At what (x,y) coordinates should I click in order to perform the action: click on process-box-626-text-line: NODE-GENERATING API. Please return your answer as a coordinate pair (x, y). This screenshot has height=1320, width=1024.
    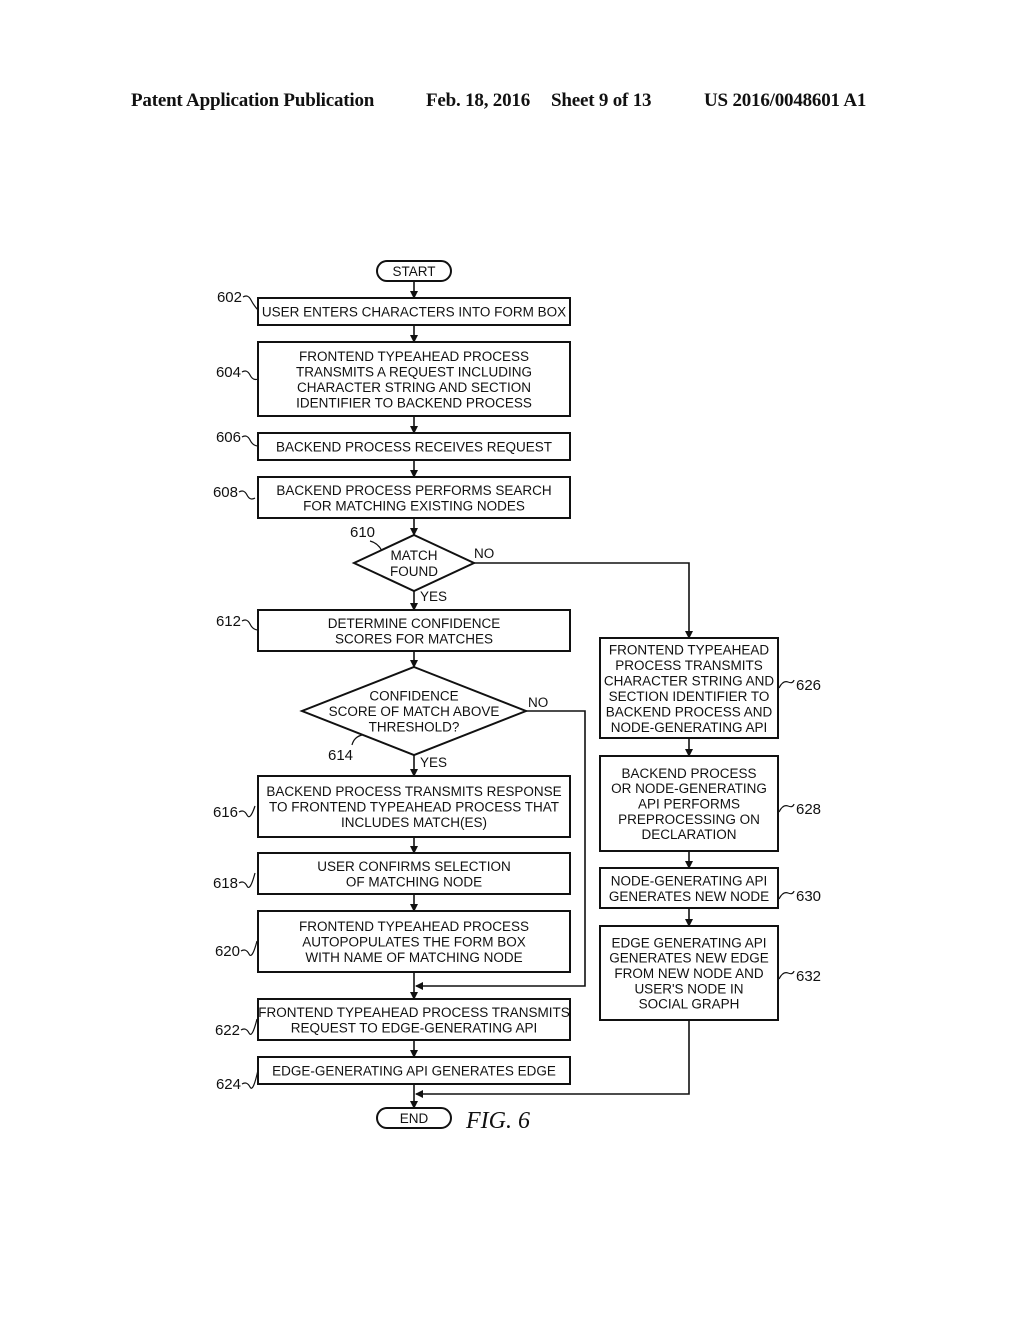
    Looking at the image, I should click on (689, 727).